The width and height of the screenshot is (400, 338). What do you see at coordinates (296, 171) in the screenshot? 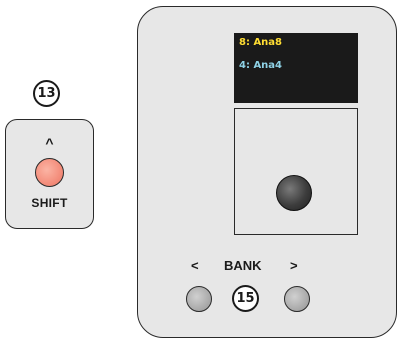
I see `encoder-pad` at bounding box center [296, 171].